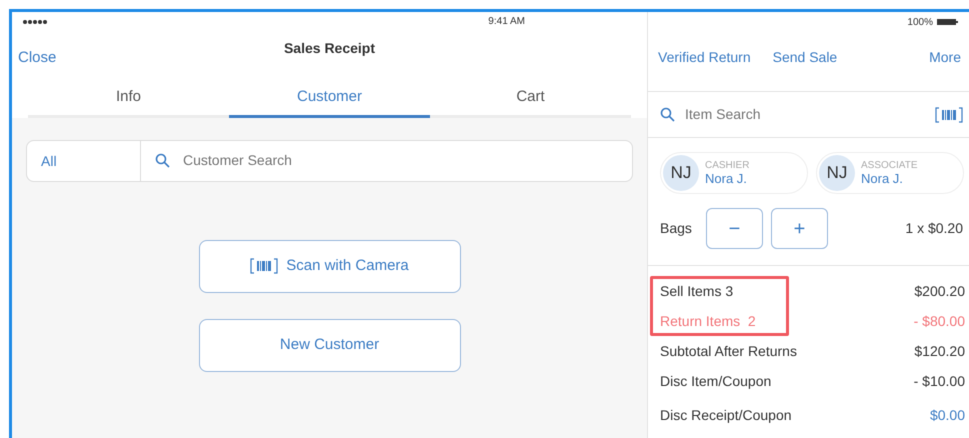  I want to click on summary-value: $0.00, so click(947, 415).